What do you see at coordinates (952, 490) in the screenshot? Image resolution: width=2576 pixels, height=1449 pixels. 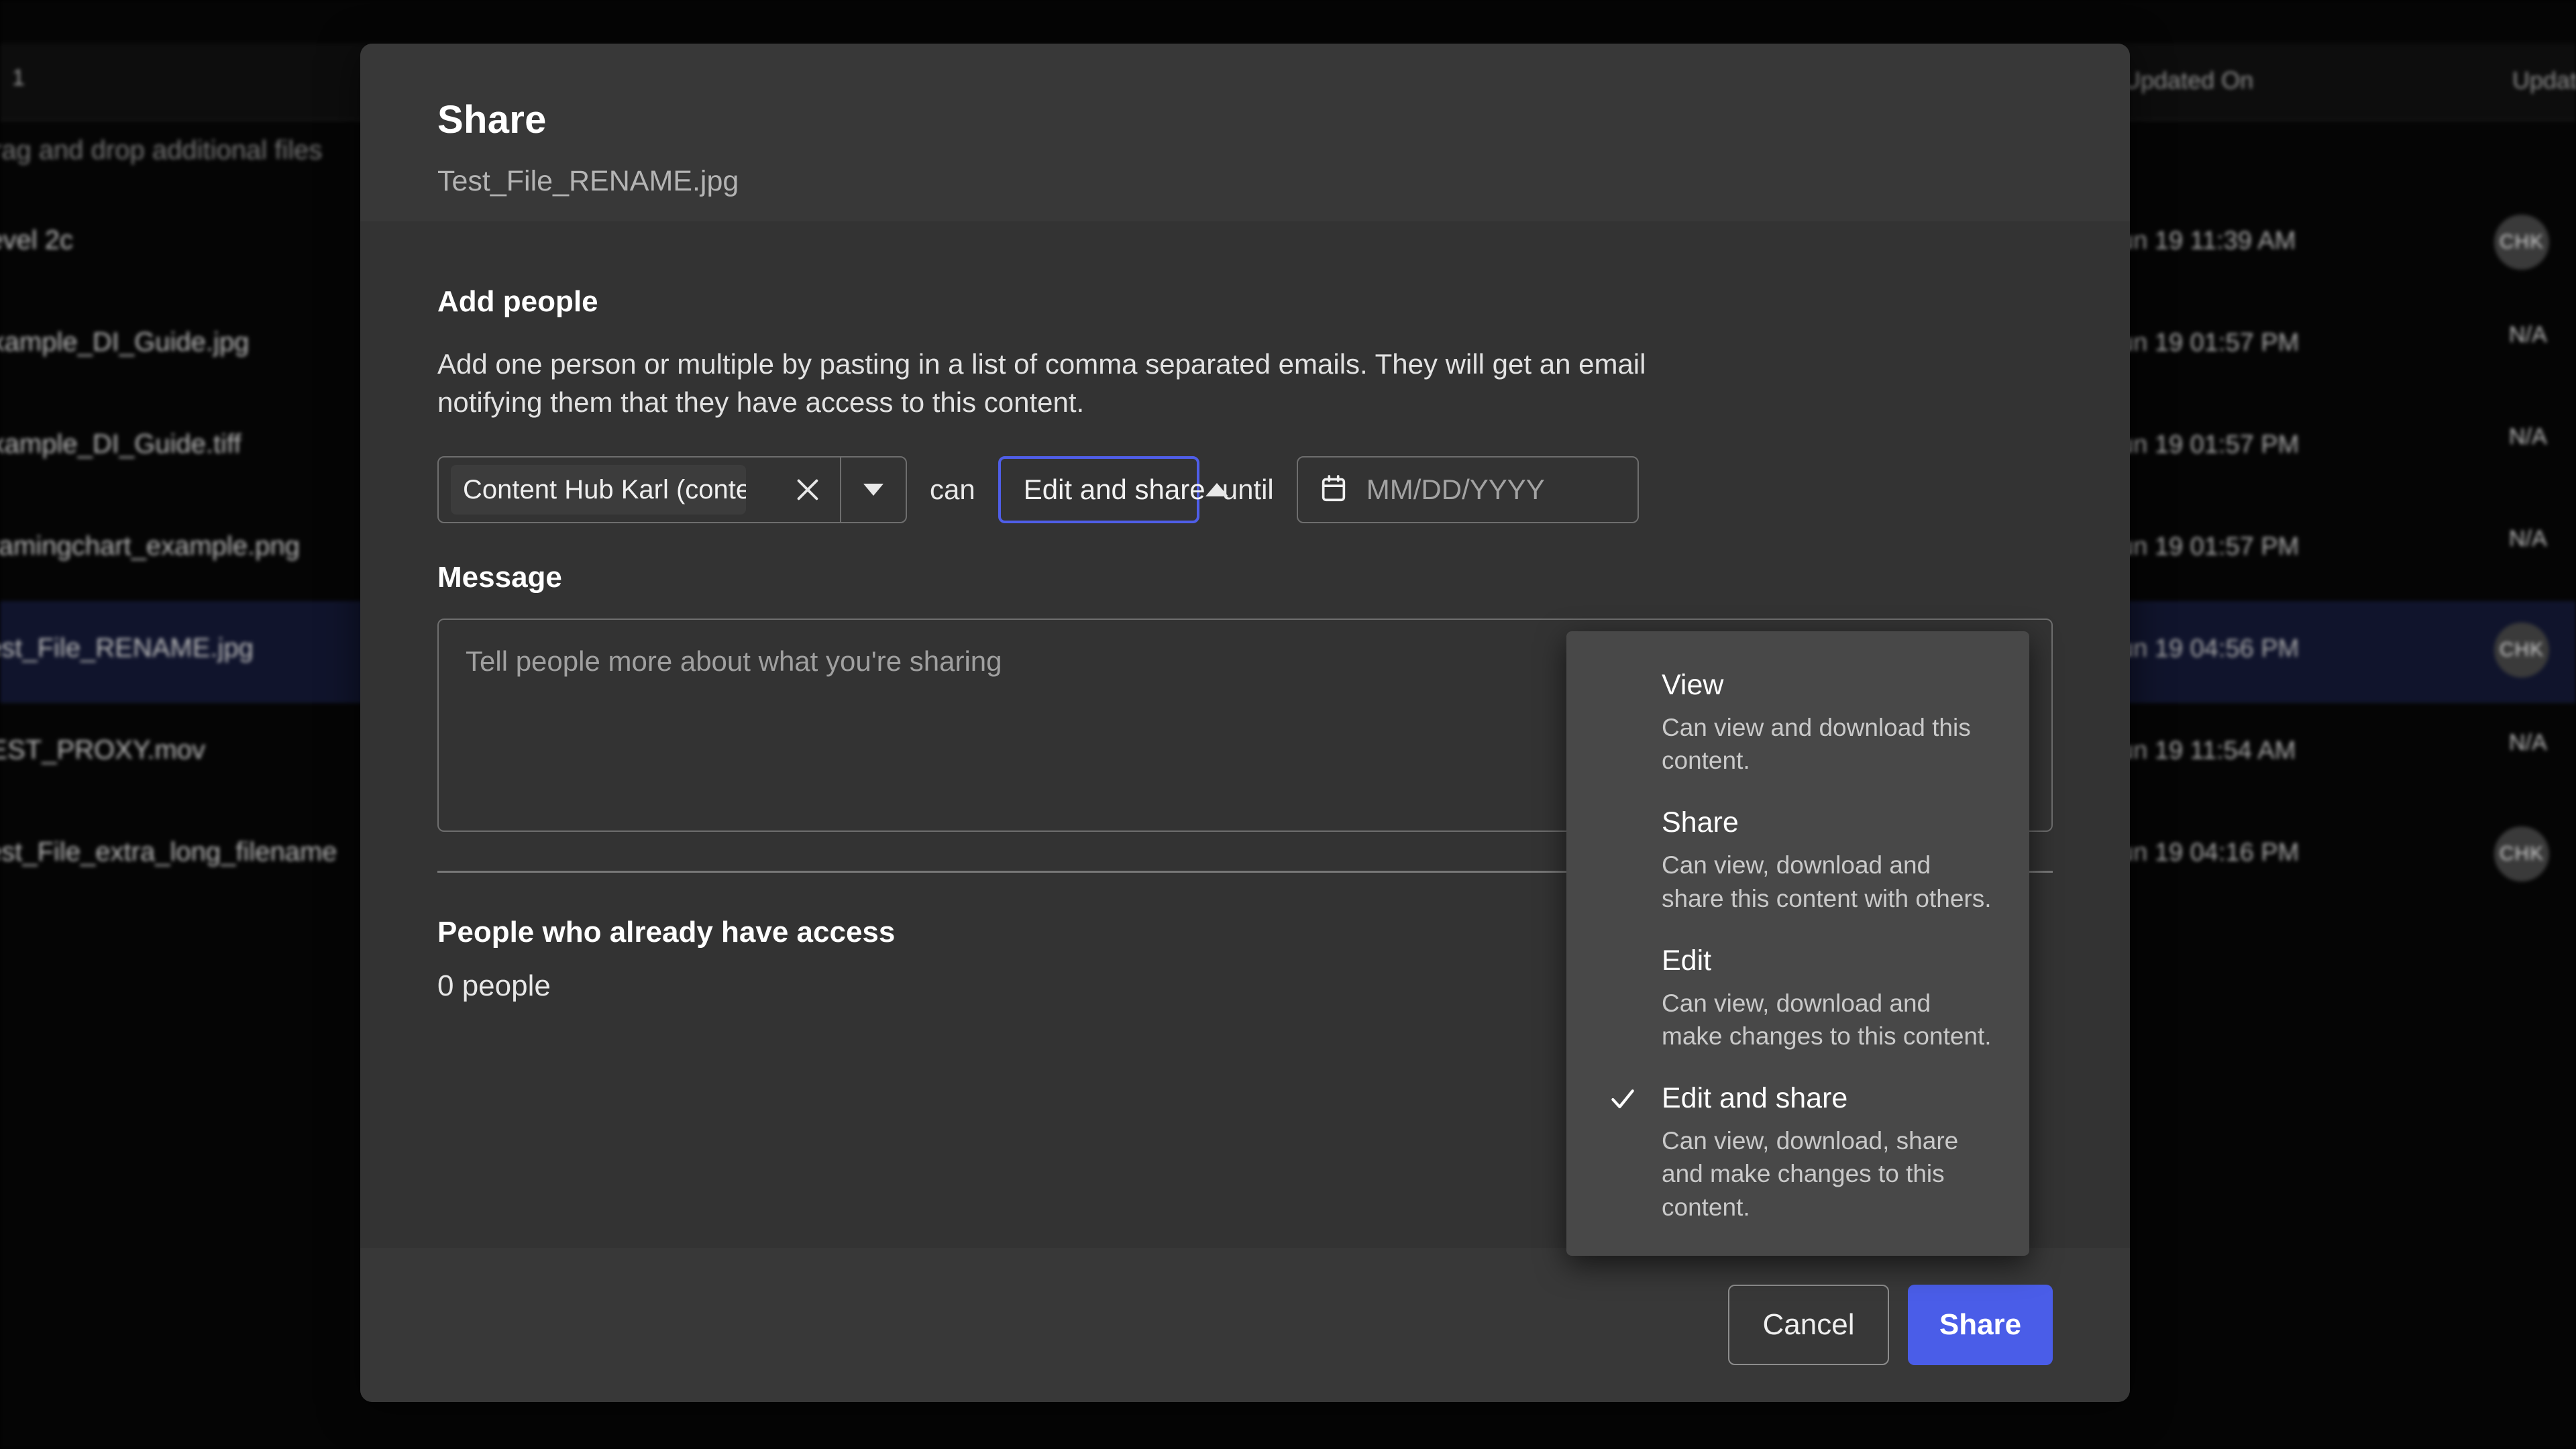 I see `connector-can-label: can` at bounding box center [952, 490].